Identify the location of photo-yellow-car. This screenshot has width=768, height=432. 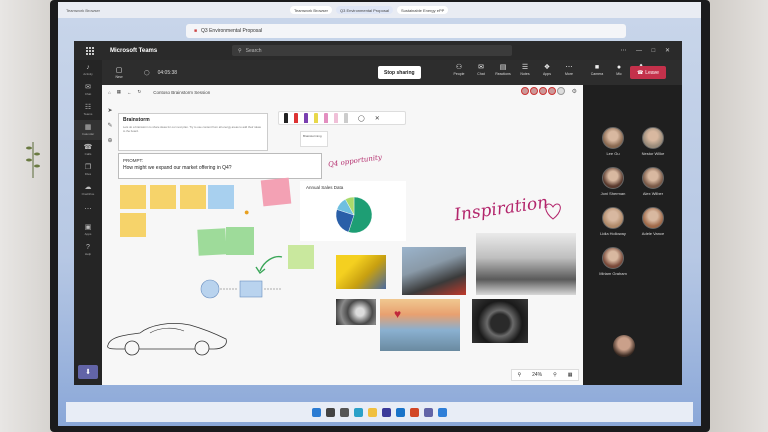
(361, 272).